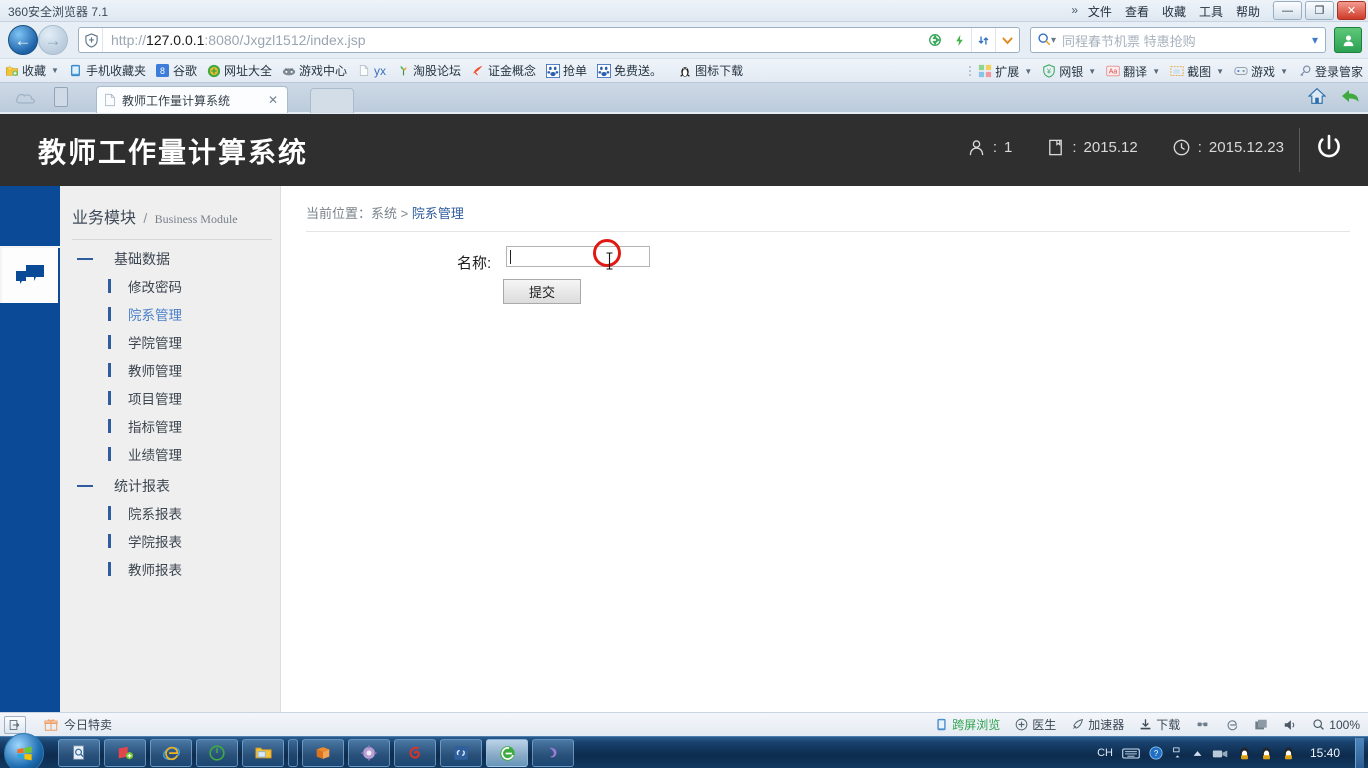 This screenshot has width=1368, height=768. What do you see at coordinates (31, 275) in the screenshot?
I see `rail-chat-tile` at bounding box center [31, 275].